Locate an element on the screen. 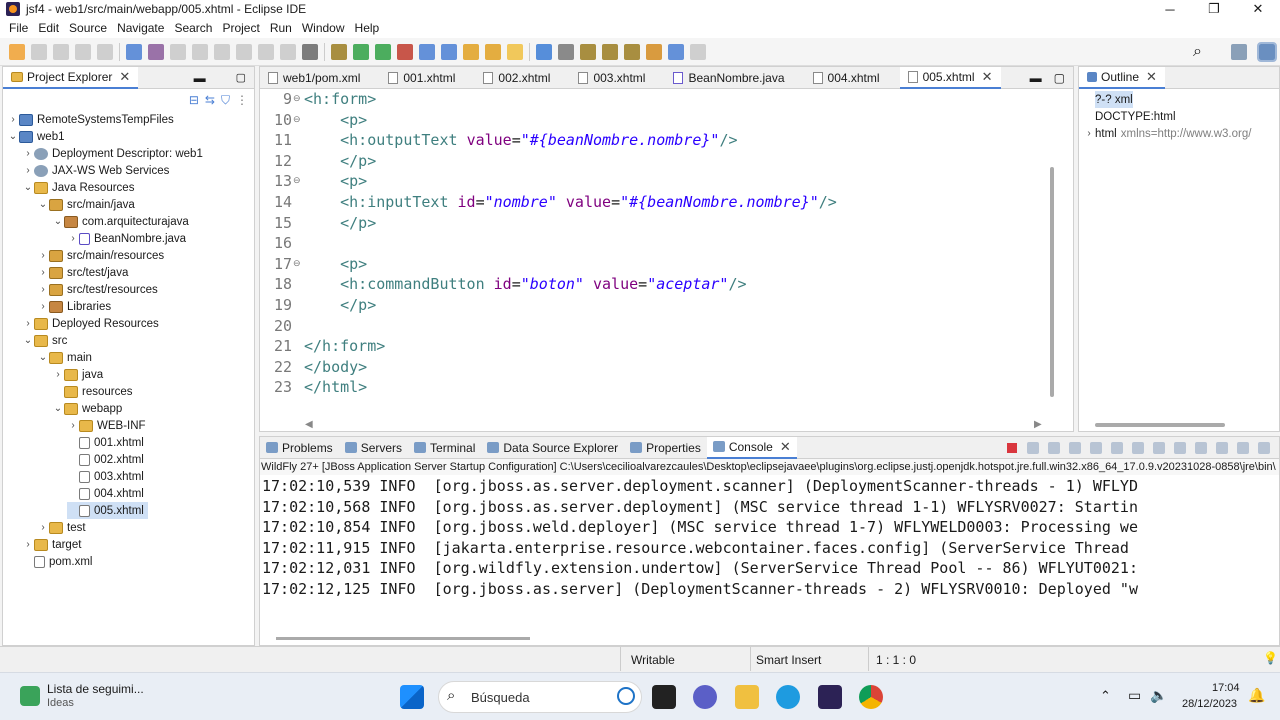 This screenshot has width=1280, height=720. clock-time: 17:04 is located at coordinates (1226, 688).